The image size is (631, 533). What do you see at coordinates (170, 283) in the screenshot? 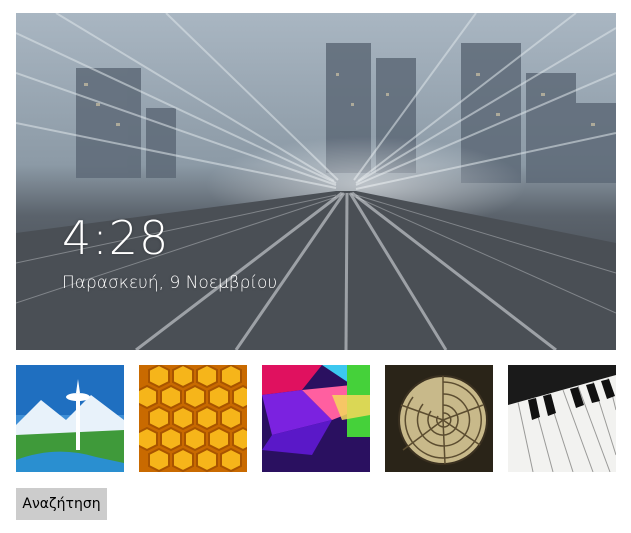
I see `lock-screen-date: Παρασκευή, 9 Νοεμβρίου` at bounding box center [170, 283].